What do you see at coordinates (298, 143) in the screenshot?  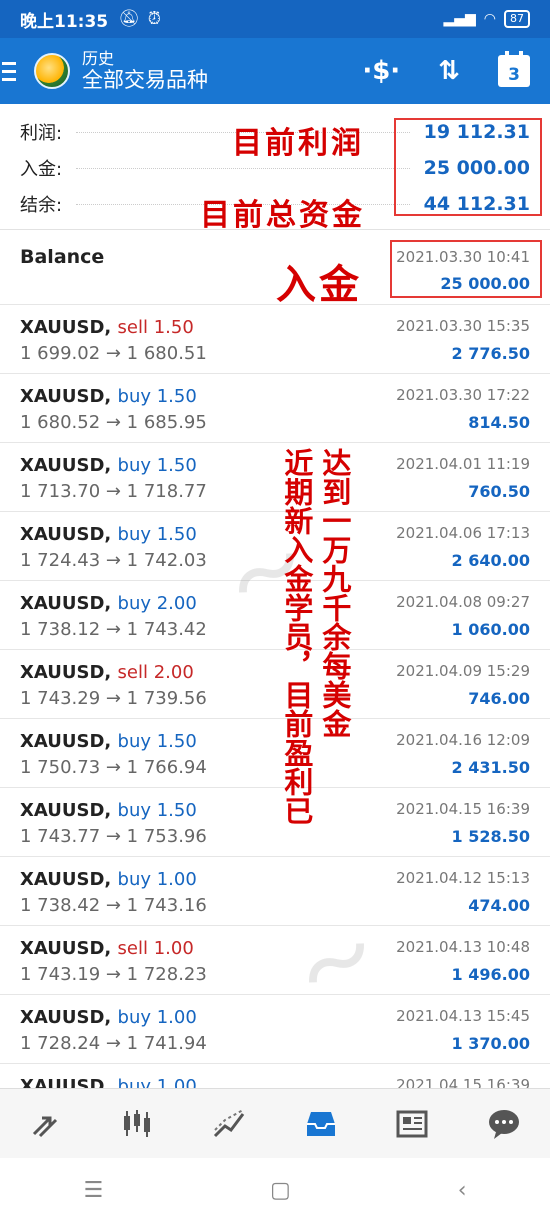 I see `annotation-current-profit: 目前利润` at bounding box center [298, 143].